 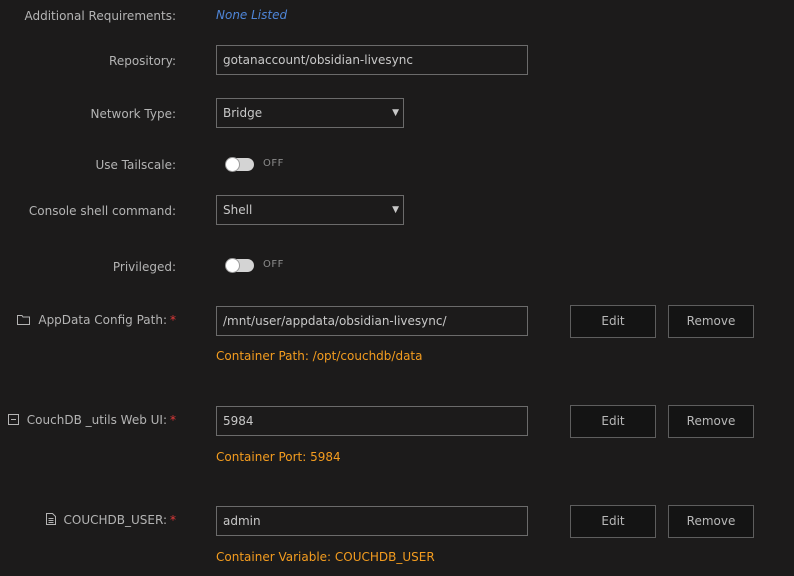 I want to click on folder-icon, so click(x=24, y=321).